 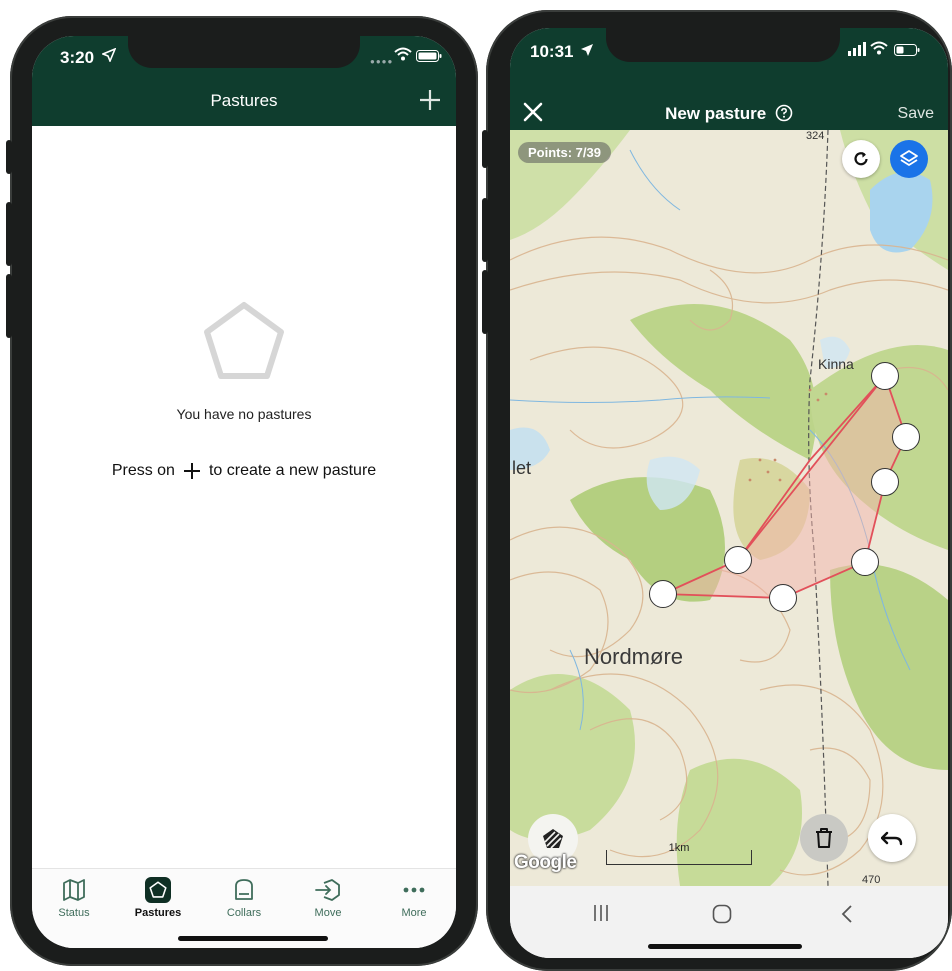 I want to click on elevation-label: 470, so click(x=871, y=880).